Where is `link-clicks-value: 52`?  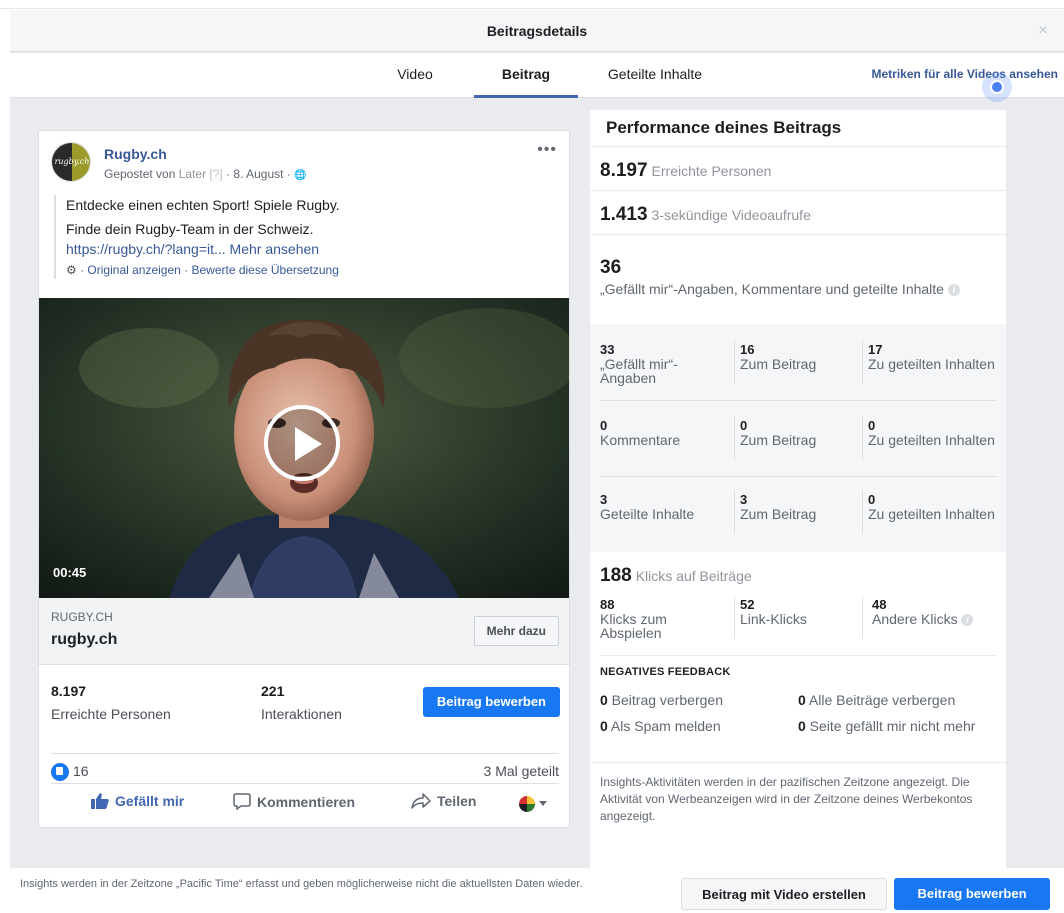 link-clicks-value: 52 is located at coordinates (747, 604).